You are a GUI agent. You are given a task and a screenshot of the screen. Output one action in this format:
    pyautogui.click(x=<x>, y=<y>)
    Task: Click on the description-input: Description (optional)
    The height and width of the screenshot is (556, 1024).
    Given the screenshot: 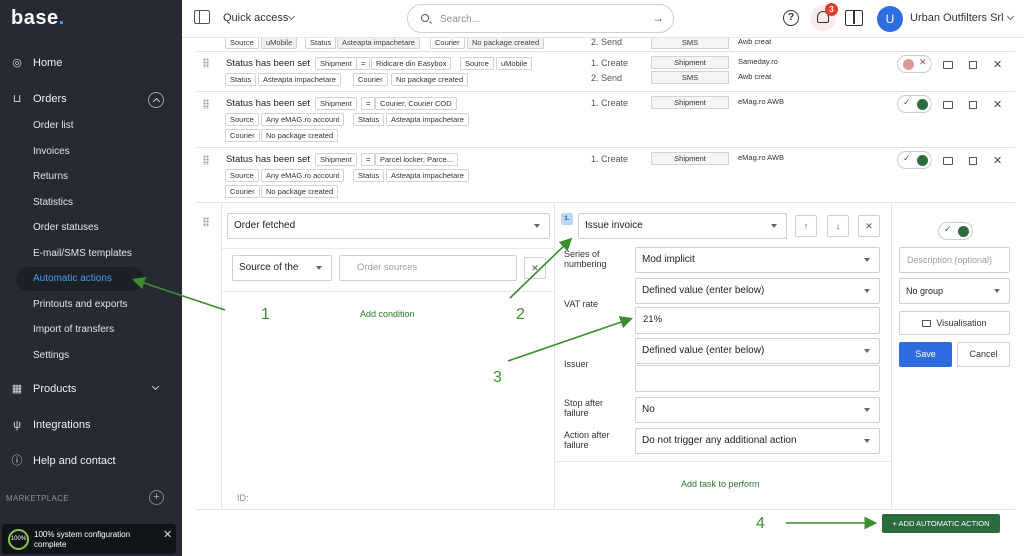 What is the action you would take?
    pyautogui.click(x=954, y=260)
    